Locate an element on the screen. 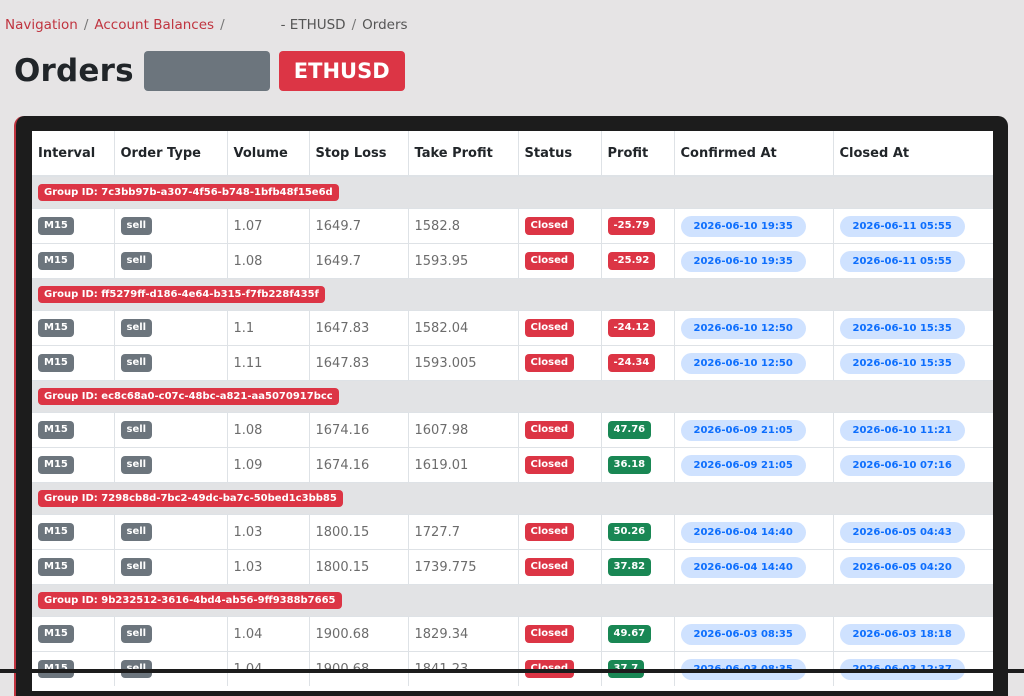 The width and height of the screenshot is (1024, 696). confirmed-at-pill-cell: 2026-06-10 19:35 is located at coordinates (754, 261).